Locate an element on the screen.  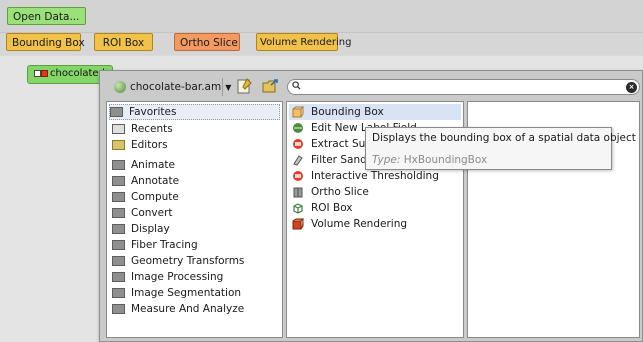
node-port-icon is located at coordinates (37, 73).